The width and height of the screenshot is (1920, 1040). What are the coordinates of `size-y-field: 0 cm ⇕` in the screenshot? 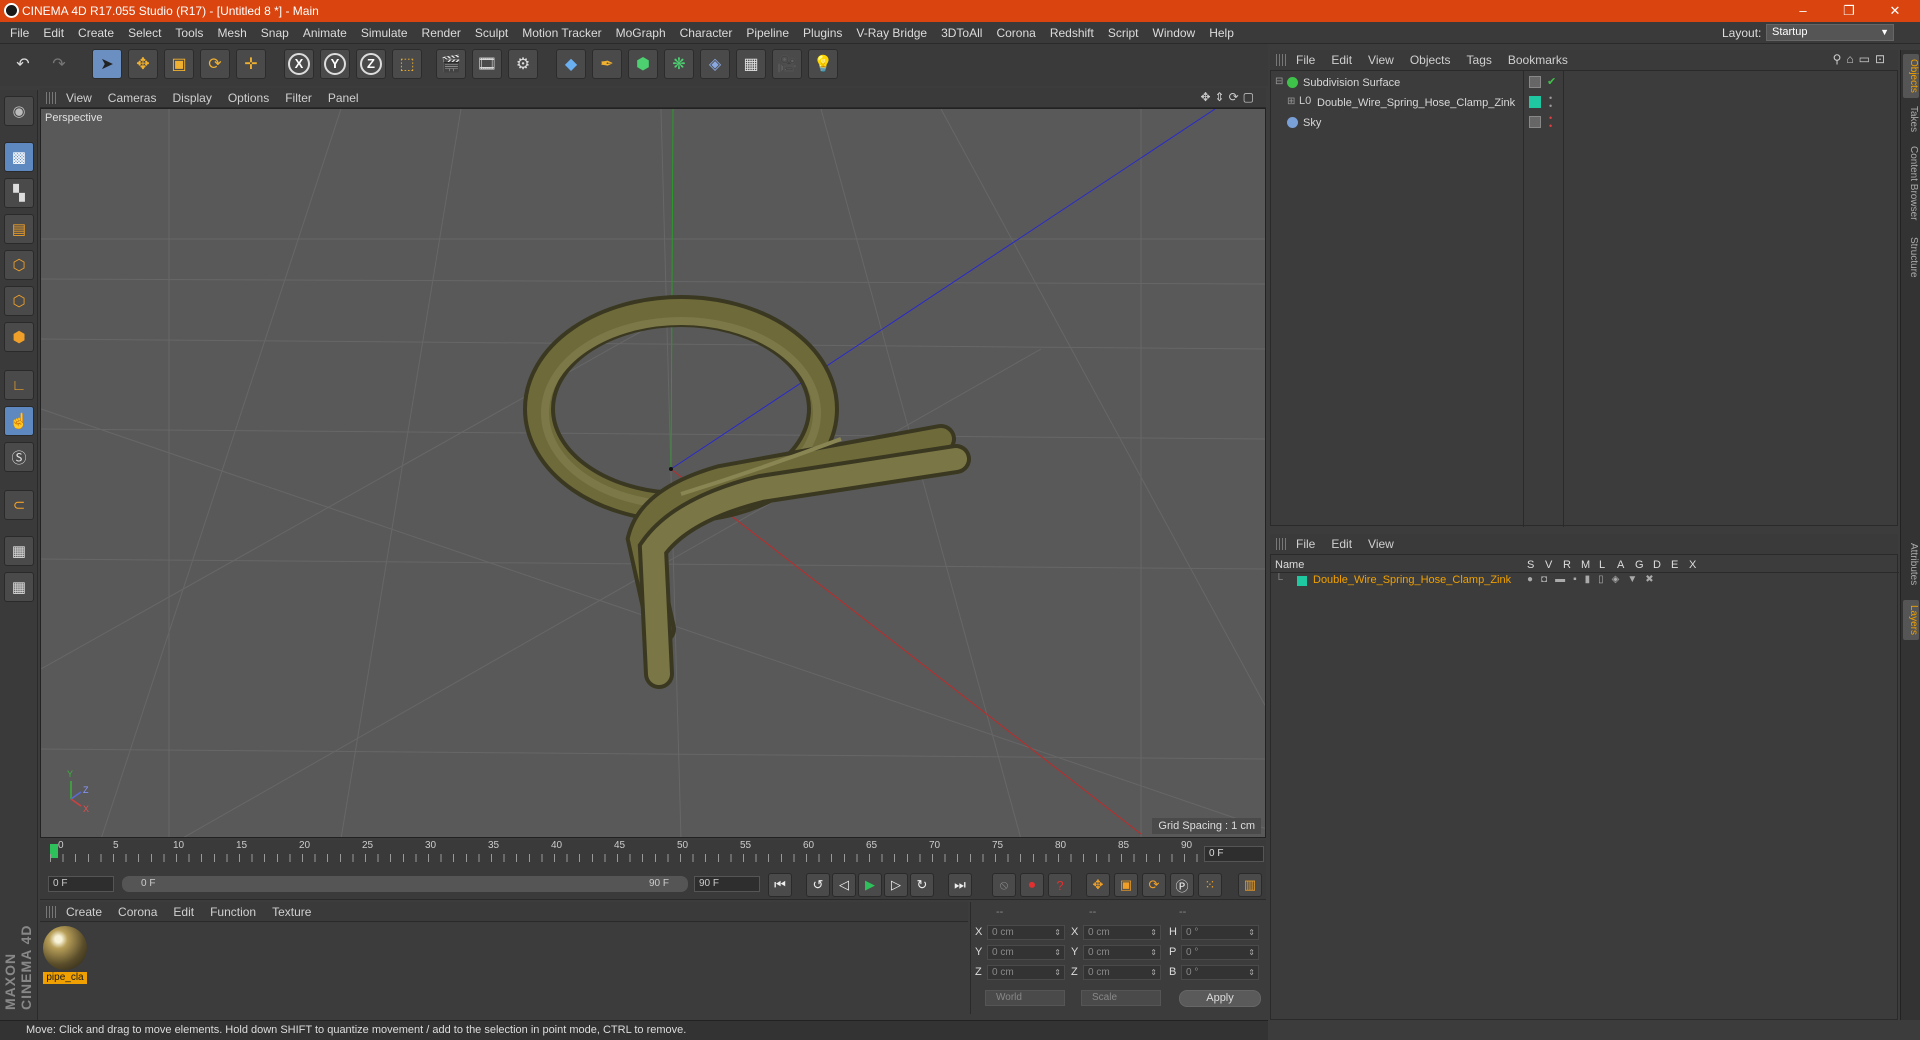 It's located at (1122, 952).